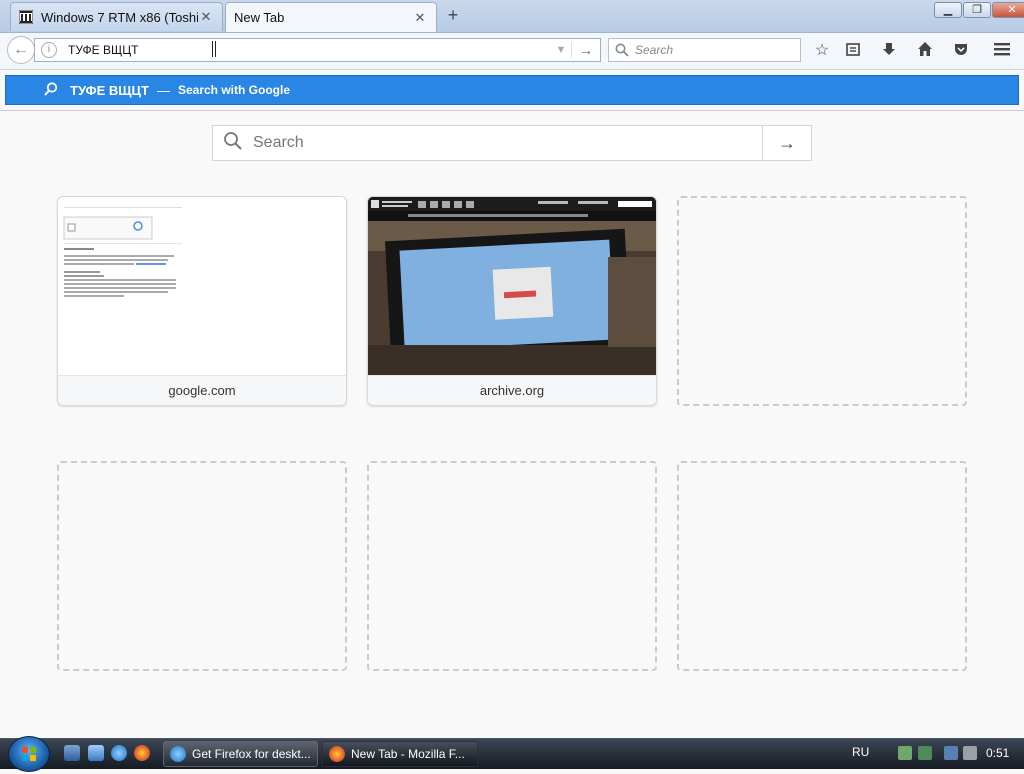 This screenshot has height=774, width=1024. Describe the element at coordinates (925, 753) in the screenshot. I see `tray-shield-icon` at that location.